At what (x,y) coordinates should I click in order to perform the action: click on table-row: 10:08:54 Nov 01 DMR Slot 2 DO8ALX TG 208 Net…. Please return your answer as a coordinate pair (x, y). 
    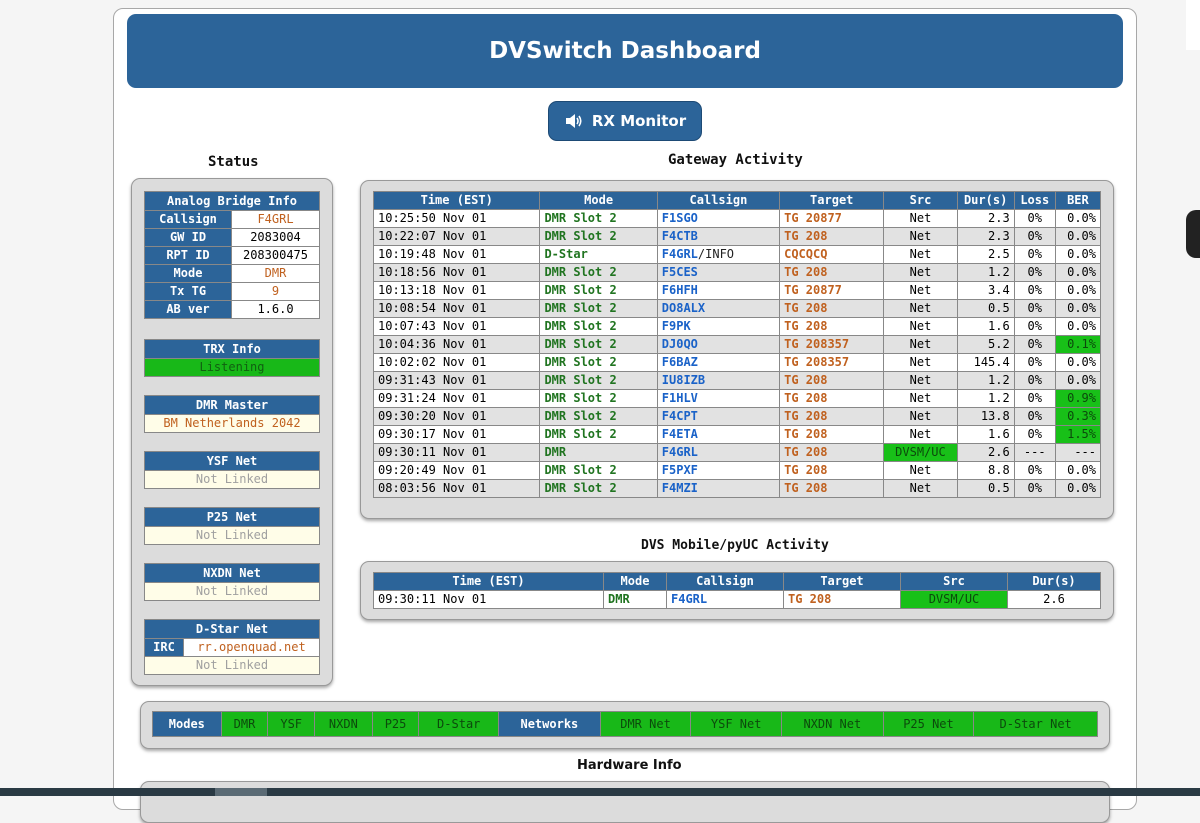
    Looking at the image, I should click on (737, 308).